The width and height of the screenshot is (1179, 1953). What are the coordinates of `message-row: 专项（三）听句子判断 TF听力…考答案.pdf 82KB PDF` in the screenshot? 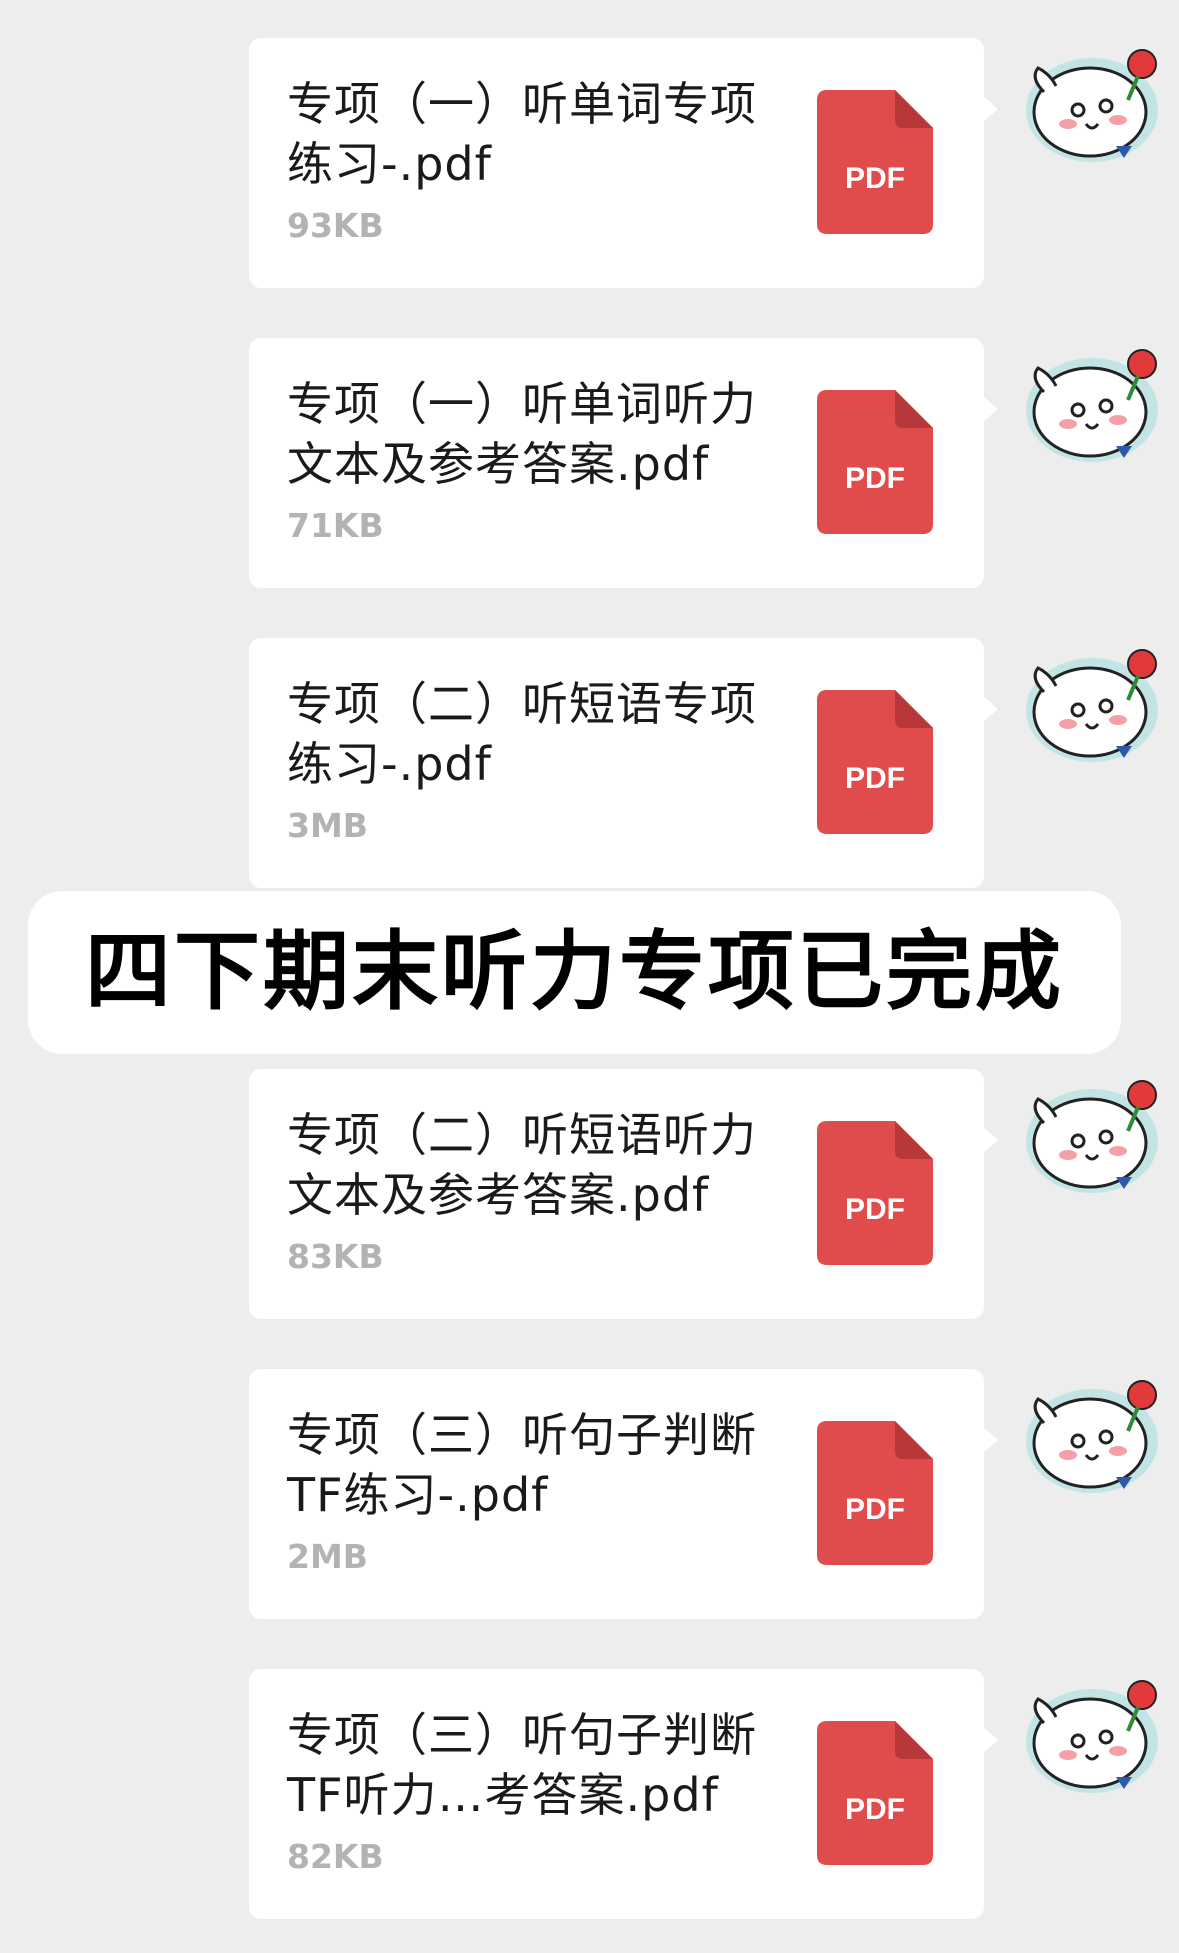 It's located at (589, 1794).